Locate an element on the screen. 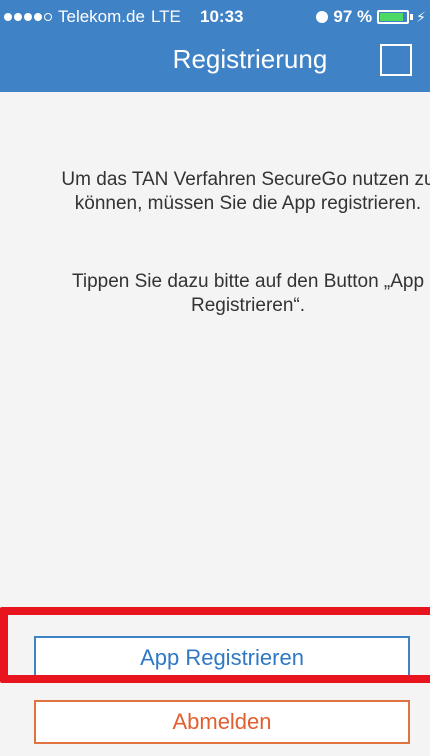  carrier-name: Telekom.de is located at coordinates (101, 16).